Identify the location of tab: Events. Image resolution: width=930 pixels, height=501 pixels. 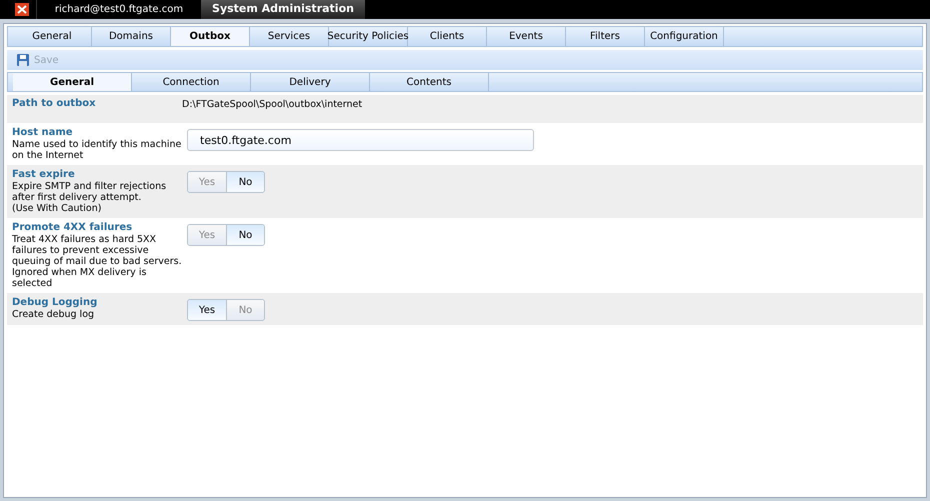
(526, 36).